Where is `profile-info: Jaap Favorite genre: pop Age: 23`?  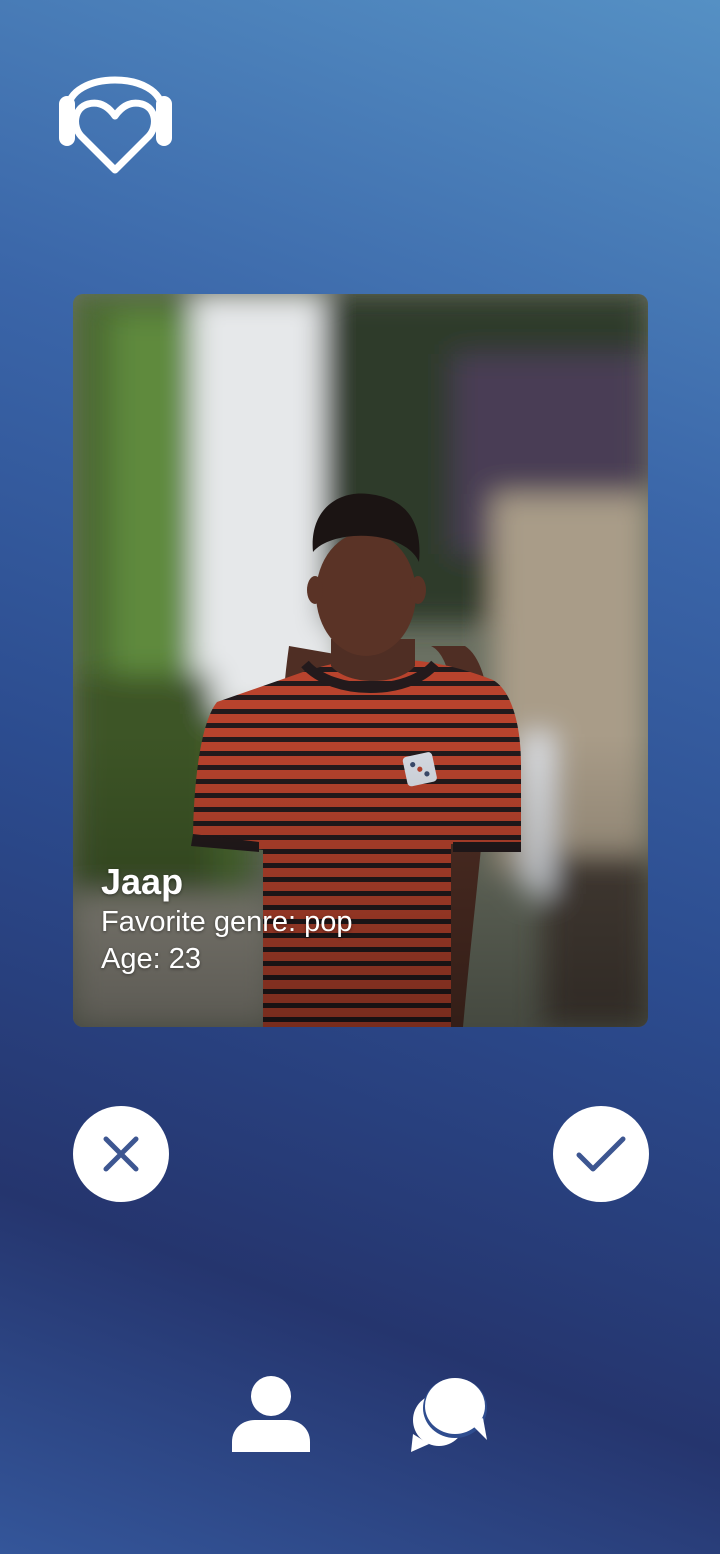
profile-info: Jaap Favorite genre: pop Age: 23 is located at coordinates (226, 919).